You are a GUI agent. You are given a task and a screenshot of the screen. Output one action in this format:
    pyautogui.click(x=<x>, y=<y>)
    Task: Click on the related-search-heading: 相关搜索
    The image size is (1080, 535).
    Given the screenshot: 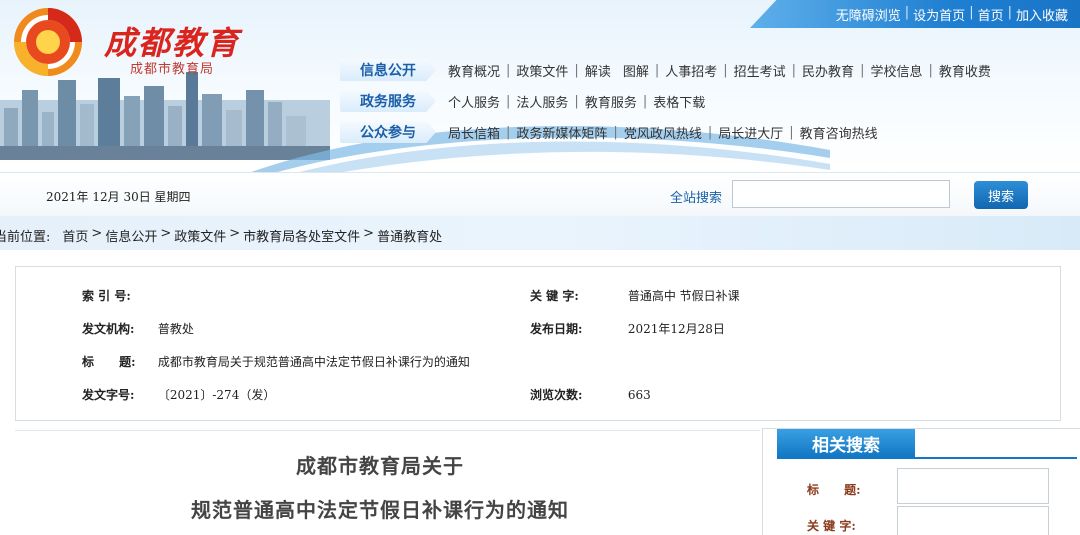 What is the action you would take?
    pyautogui.click(x=846, y=443)
    